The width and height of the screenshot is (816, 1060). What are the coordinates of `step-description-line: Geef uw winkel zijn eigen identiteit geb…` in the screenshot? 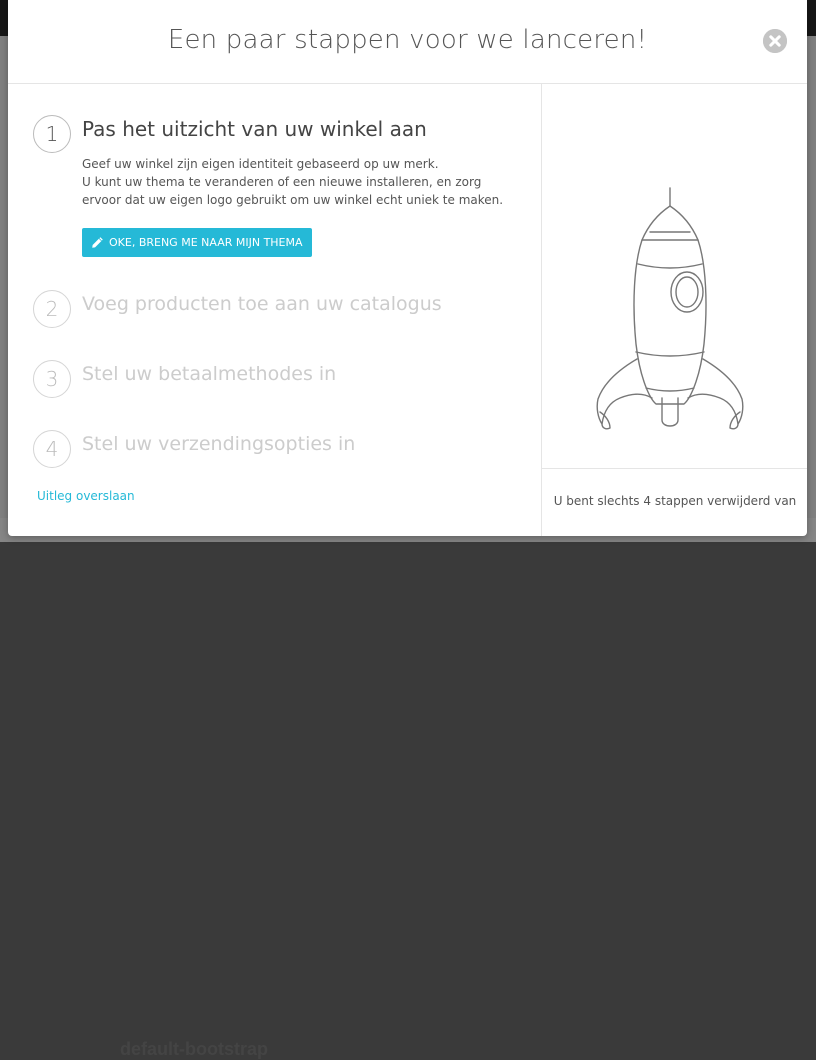 It's located at (260, 164).